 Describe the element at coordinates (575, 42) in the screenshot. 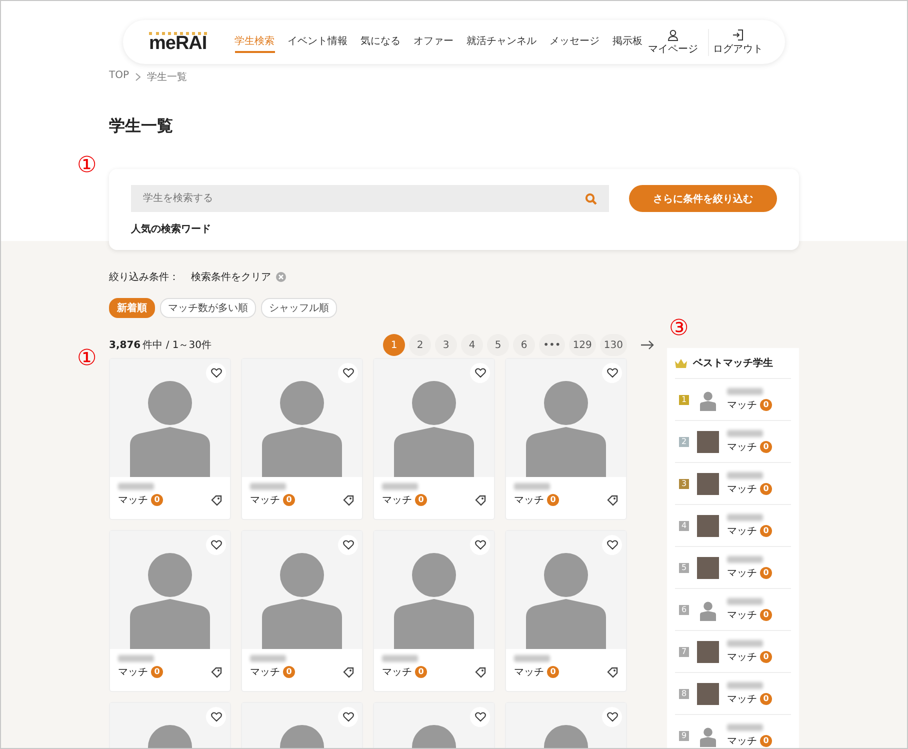

I see `nav-tab: メッセージ` at that location.